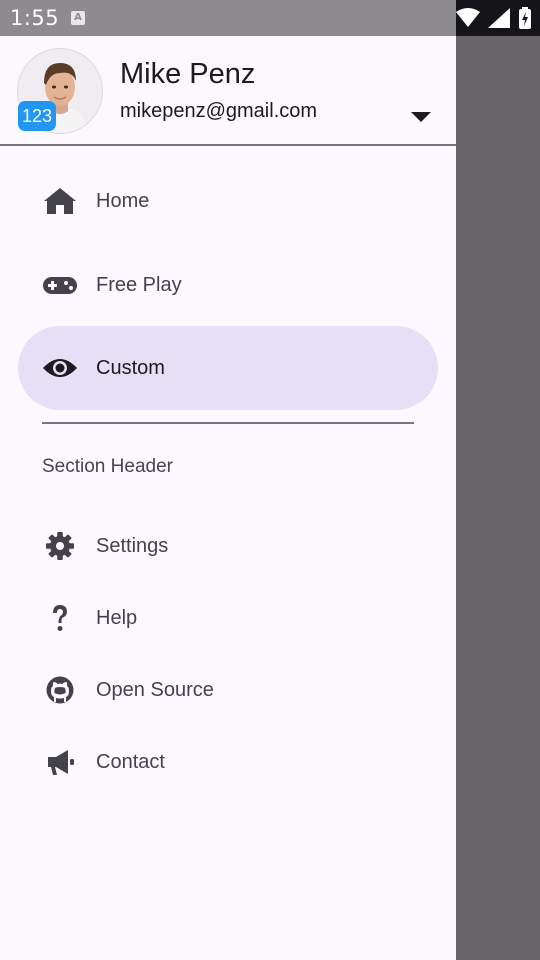 Image resolution: width=540 pixels, height=960 pixels. Describe the element at coordinates (228, 368) in the screenshot. I see `nav-item-custom: Custom` at that location.